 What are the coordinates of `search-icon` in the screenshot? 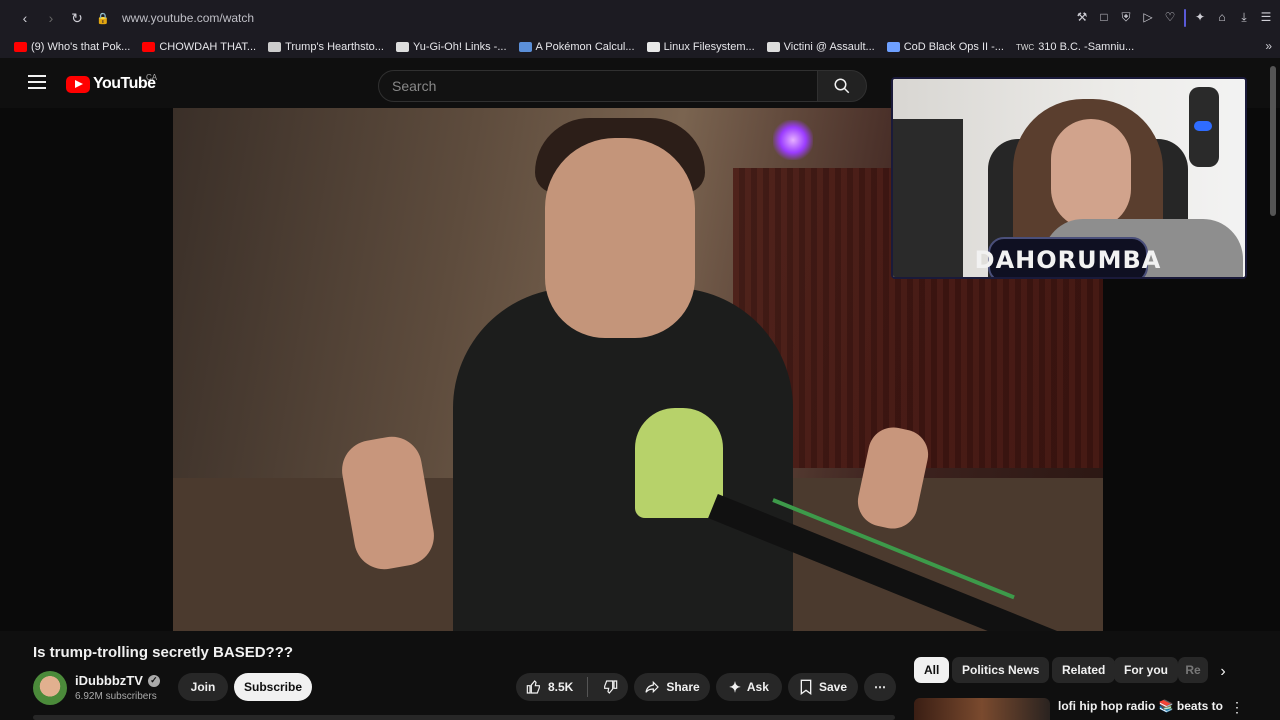 It's located at (842, 86).